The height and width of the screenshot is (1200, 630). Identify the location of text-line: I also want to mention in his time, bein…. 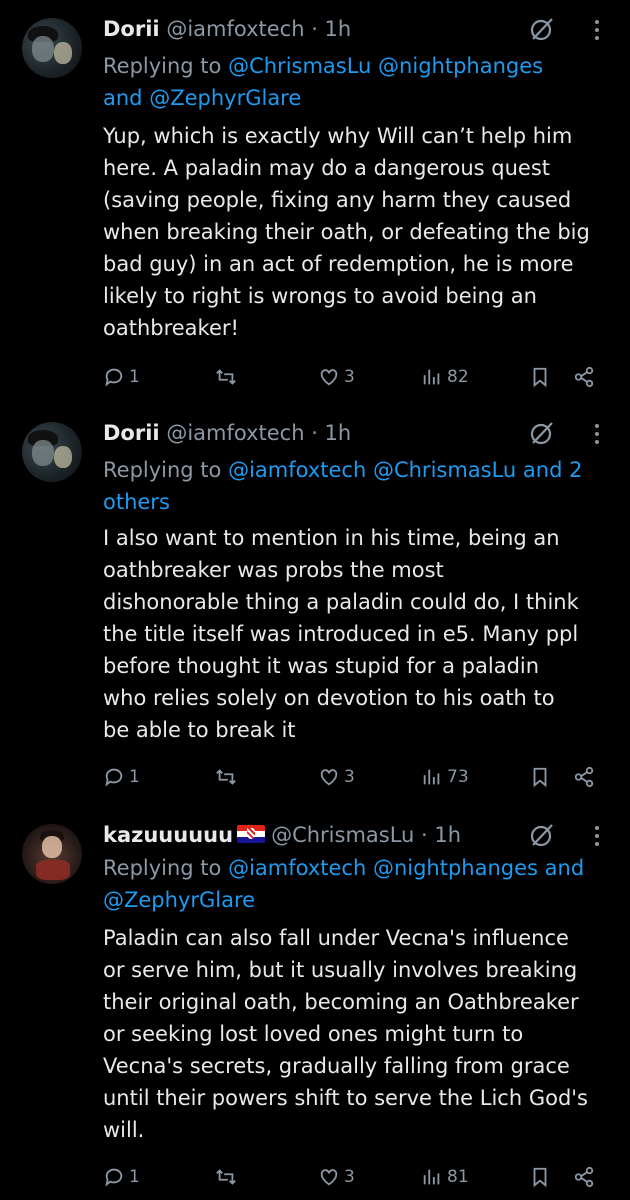
(331, 538).